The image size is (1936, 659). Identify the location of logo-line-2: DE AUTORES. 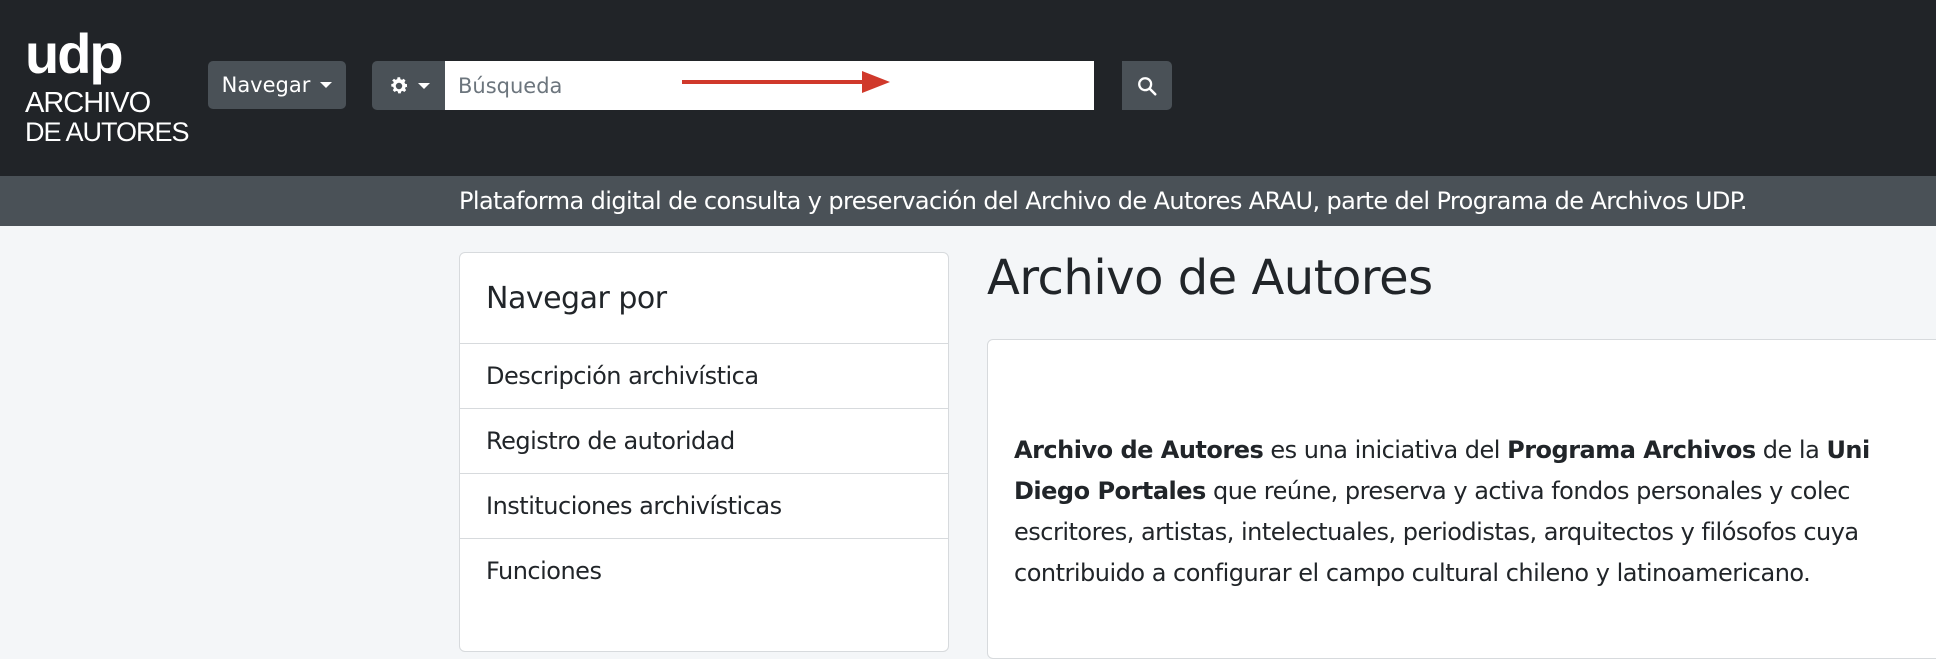
(107, 132).